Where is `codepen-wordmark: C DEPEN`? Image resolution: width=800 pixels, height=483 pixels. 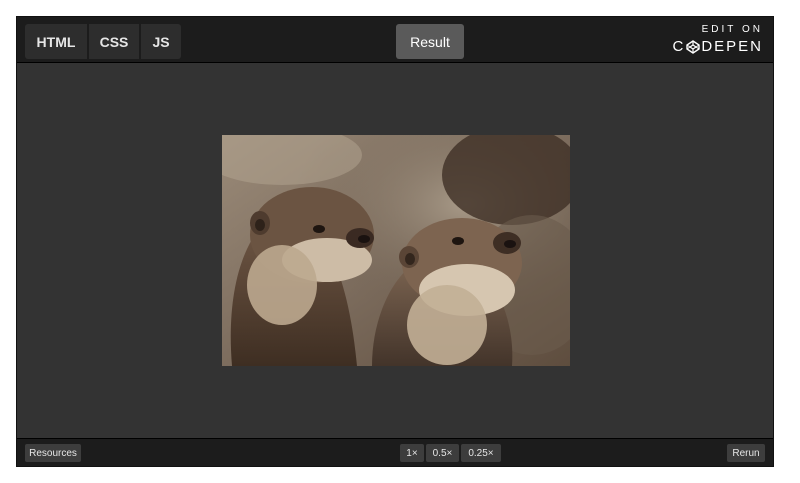
codepen-wordmark: C DEPEN is located at coordinates (708, 47).